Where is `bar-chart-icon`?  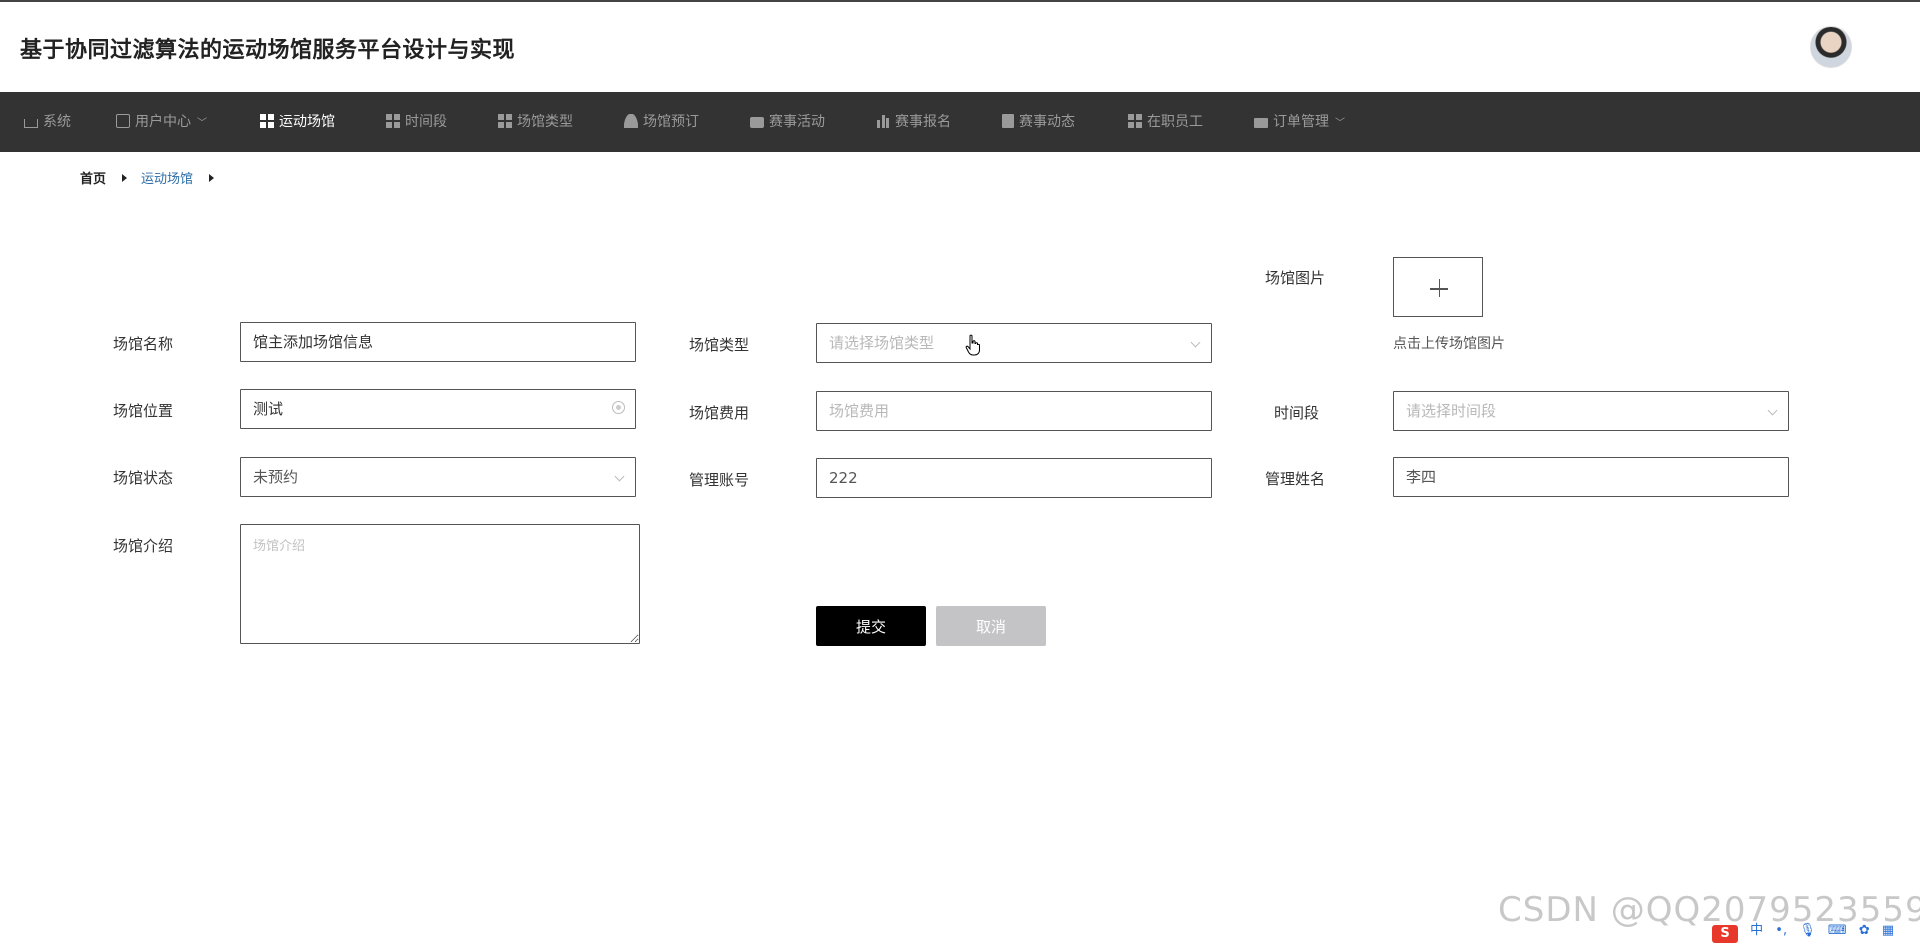
bar-chart-icon is located at coordinates (883, 121).